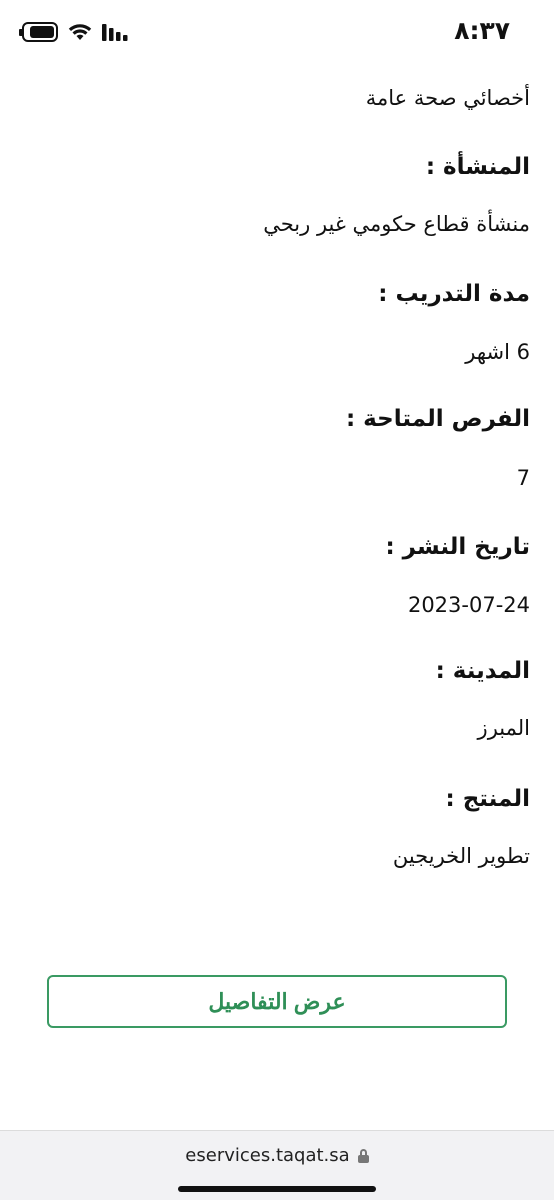 The height and width of the screenshot is (1200, 554). What do you see at coordinates (396, 224) in the screenshot?
I see `facility-value: منشأة قطاع حكومي غير ربحي` at bounding box center [396, 224].